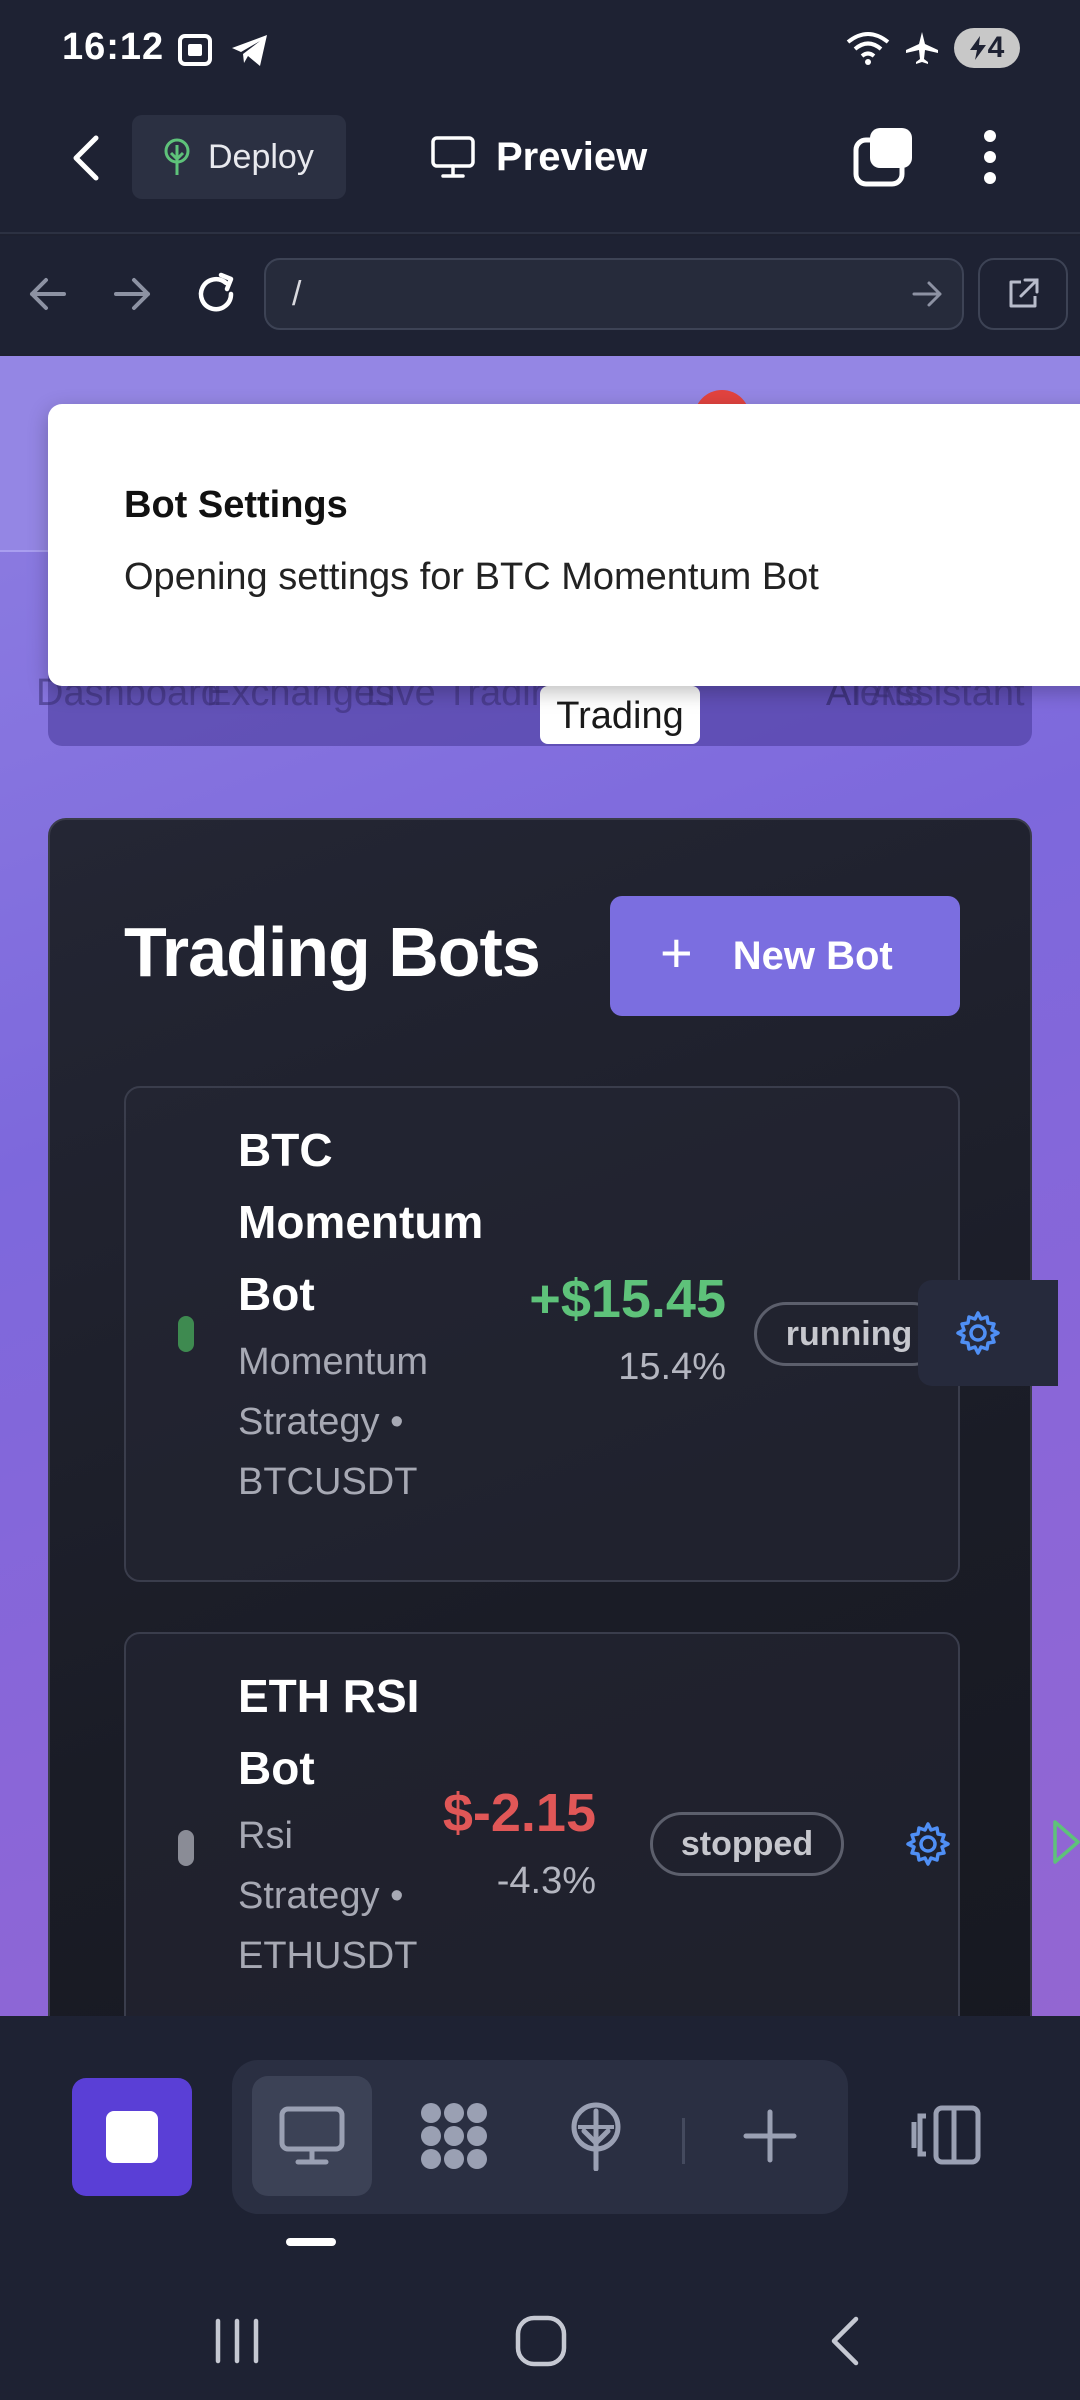  What do you see at coordinates (620, 715) in the screenshot?
I see `nav-link-trading-bots-active: Trading Bots` at bounding box center [620, 715].